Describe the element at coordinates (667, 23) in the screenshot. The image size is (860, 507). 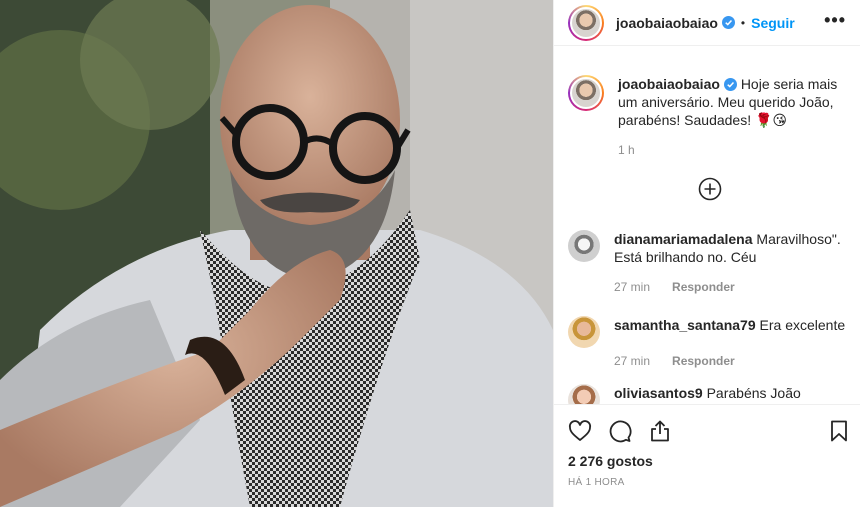
I see `author-username: joaobaiaobaiao` at that location.